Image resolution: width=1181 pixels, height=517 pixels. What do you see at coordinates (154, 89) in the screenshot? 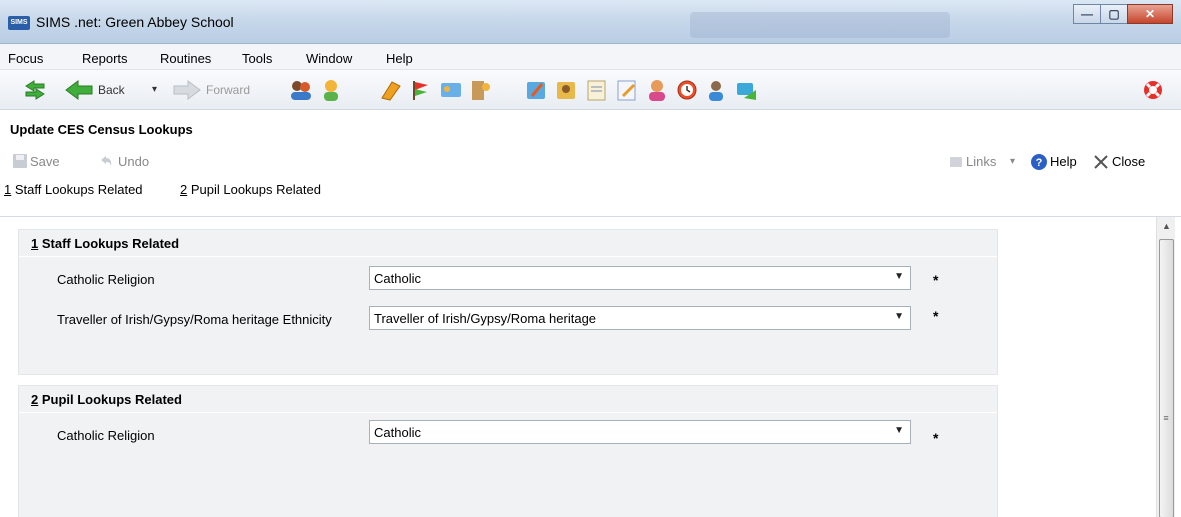
I see `back-dropdown-icon: ▾` at bounding box center [154, 89].